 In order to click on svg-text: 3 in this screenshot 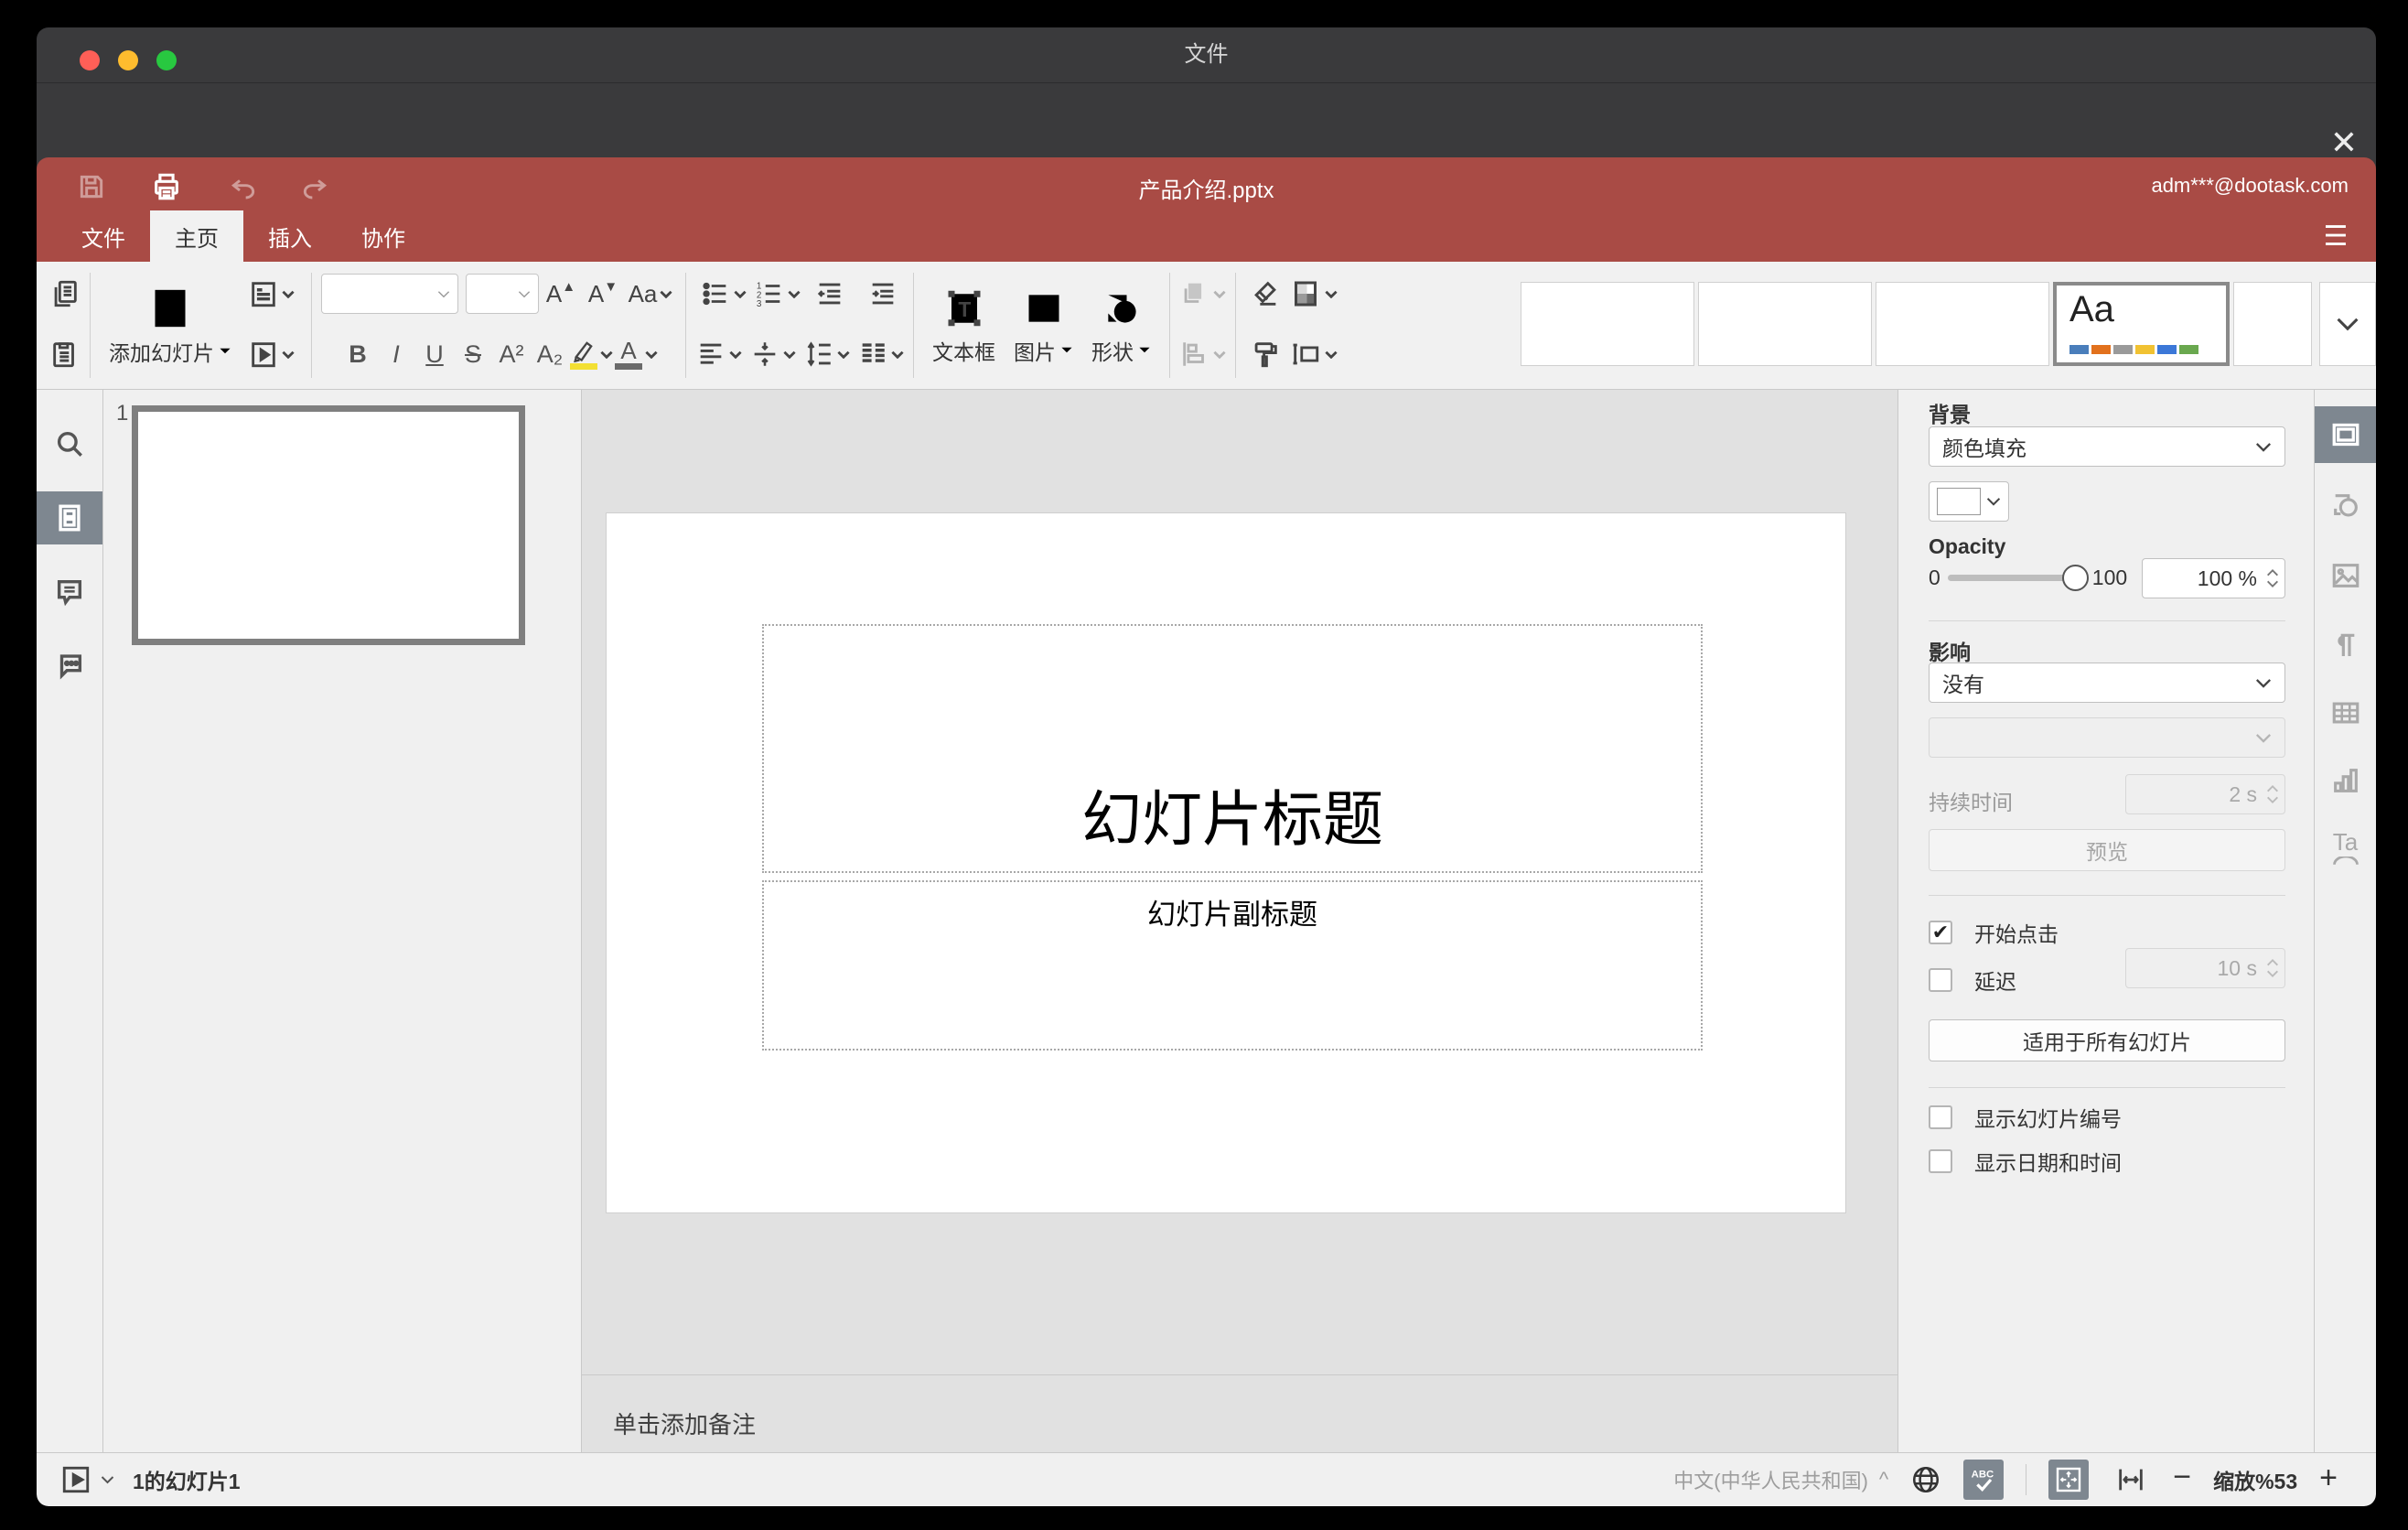, I will do `click(759, 304)`.